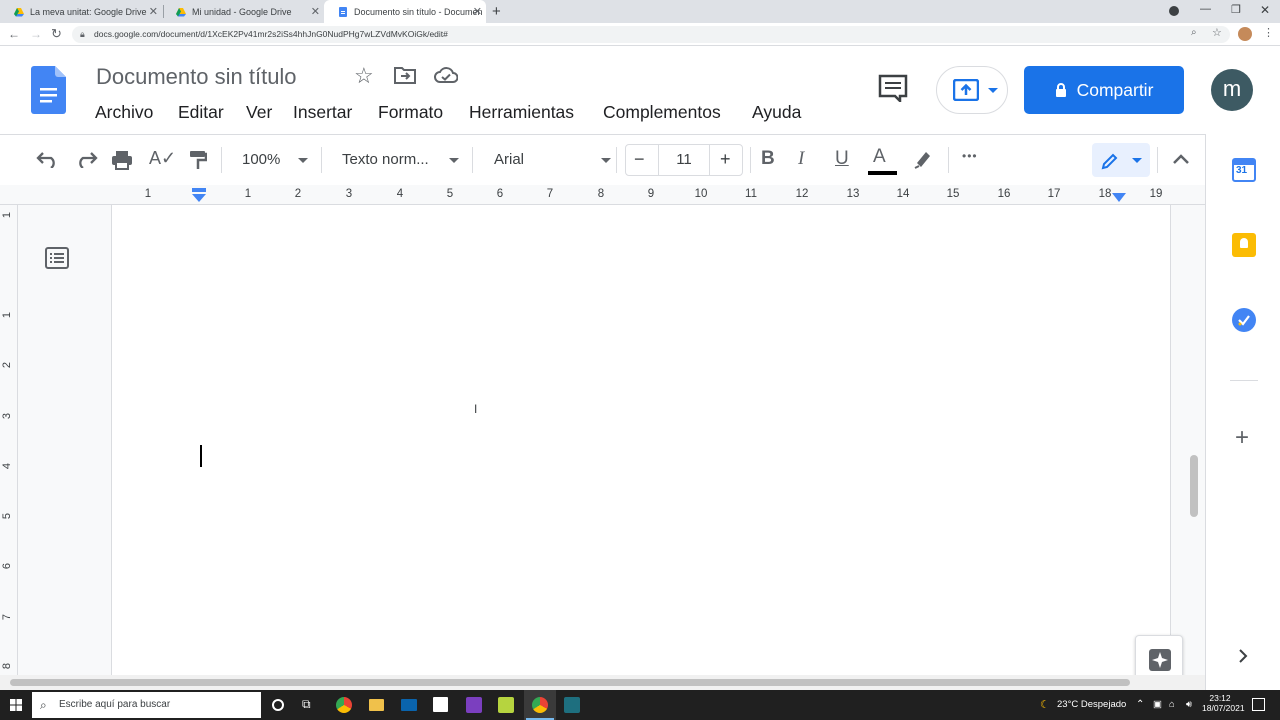  I want to click on volume-icon: 🔊︎, so click(1189, 704).